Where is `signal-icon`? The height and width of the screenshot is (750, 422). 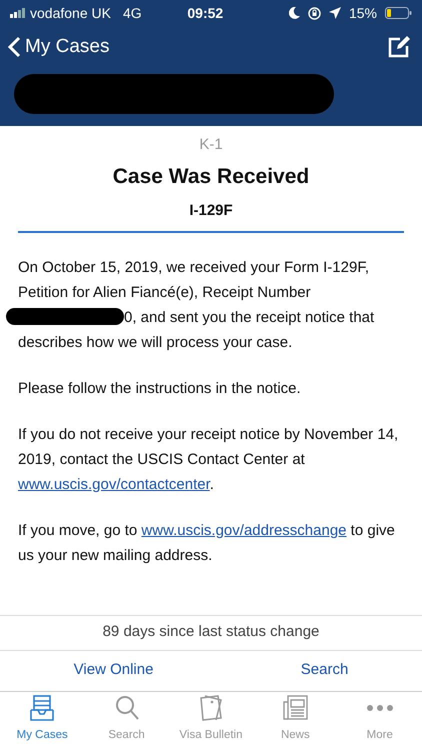
signal-icon is located at coordinates (18, 13).